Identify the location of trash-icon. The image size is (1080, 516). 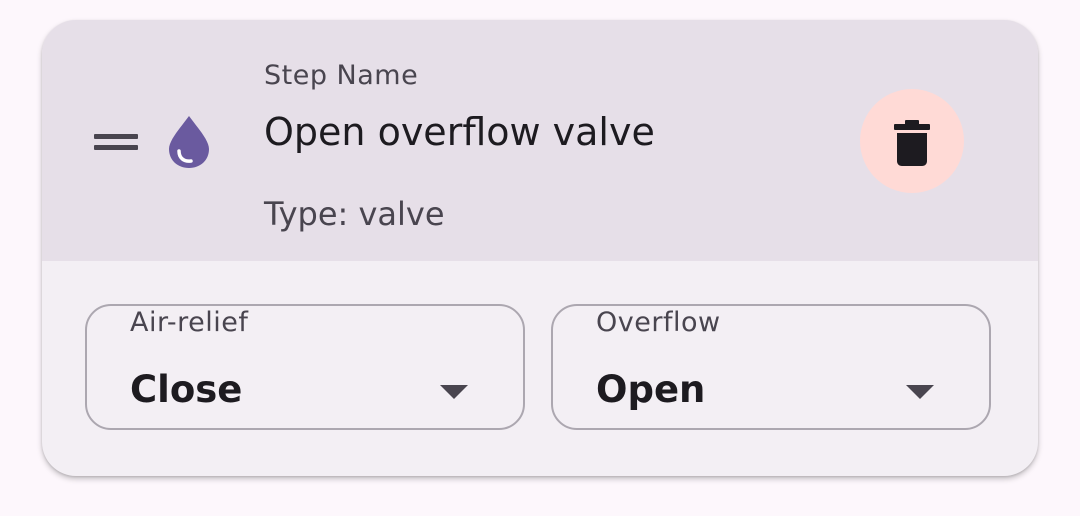
(912, 143).